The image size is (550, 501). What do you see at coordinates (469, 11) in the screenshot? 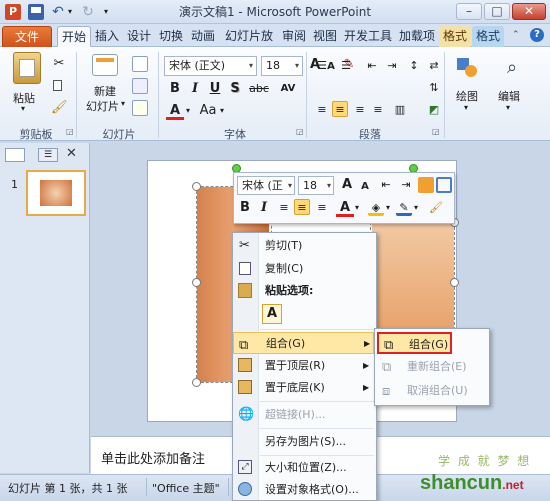
I see `minimize-button: –` at bounding box center [469, 11].